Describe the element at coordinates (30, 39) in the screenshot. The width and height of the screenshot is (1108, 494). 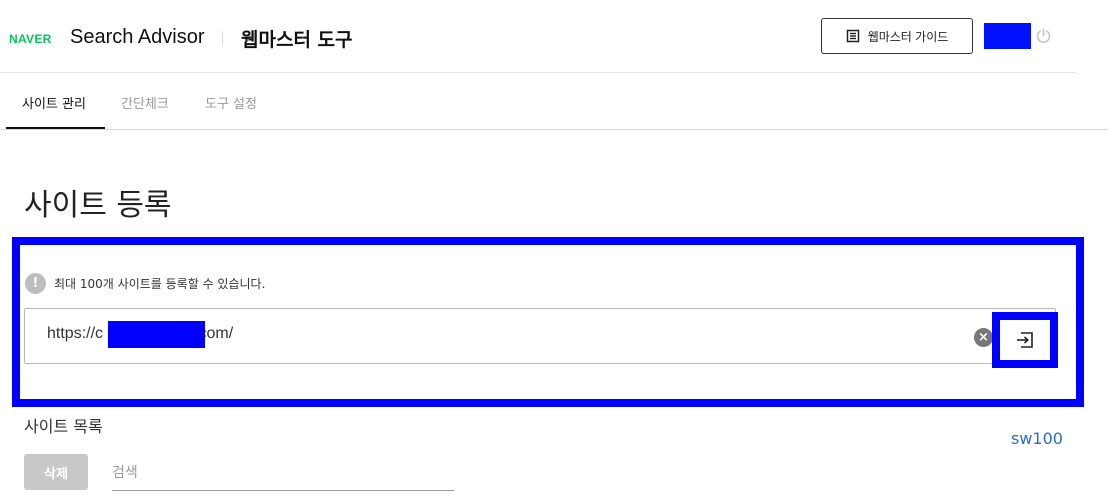
I see `naver-logo: NAVER` at that location.